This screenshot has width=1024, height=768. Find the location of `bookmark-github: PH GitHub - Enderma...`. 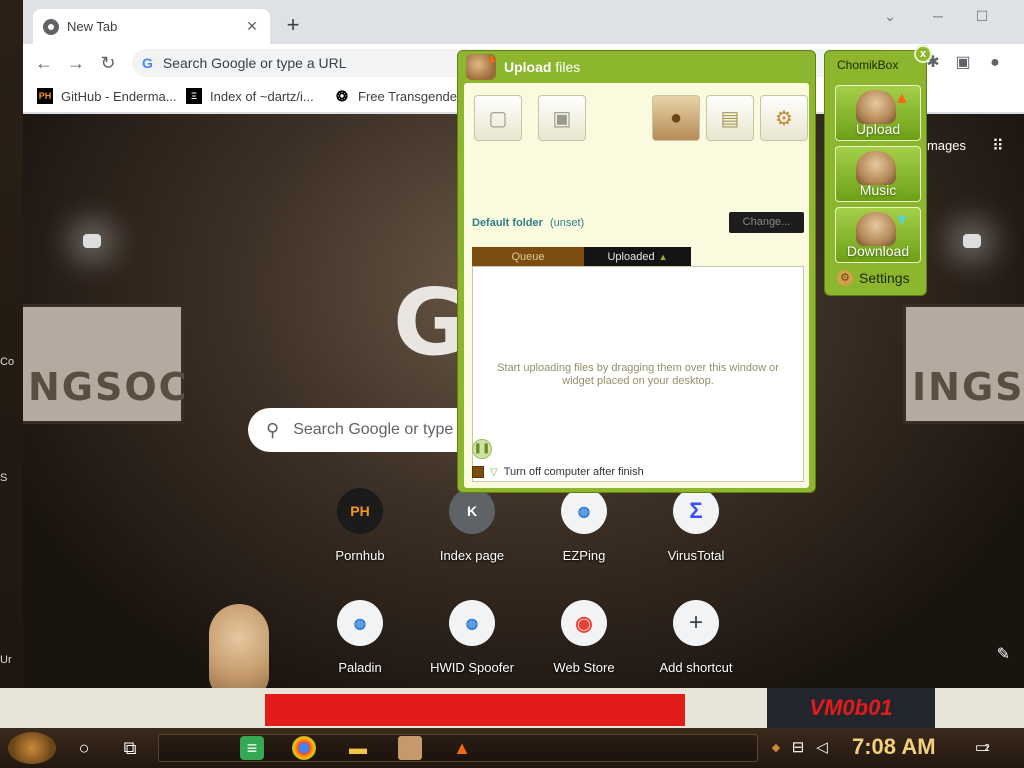

bookmark-github: PH GitHub - Enderma... is located at coordinates (107, 96).